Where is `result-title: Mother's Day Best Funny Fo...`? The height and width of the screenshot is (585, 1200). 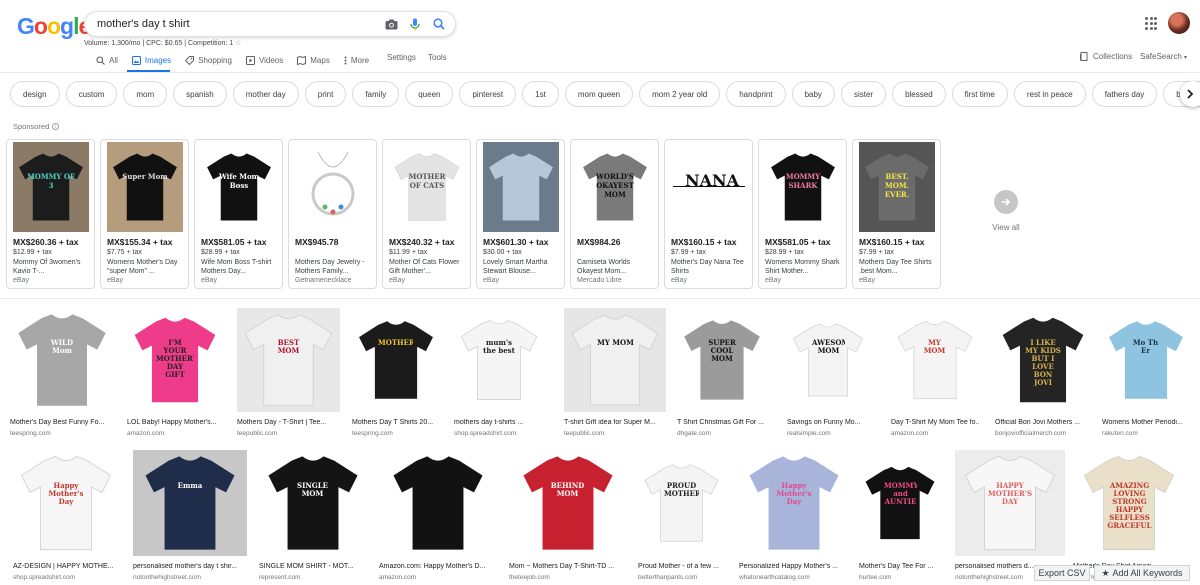 result-title: Mother's Day Best Funny Fo... is located at coordinates (62, 422).